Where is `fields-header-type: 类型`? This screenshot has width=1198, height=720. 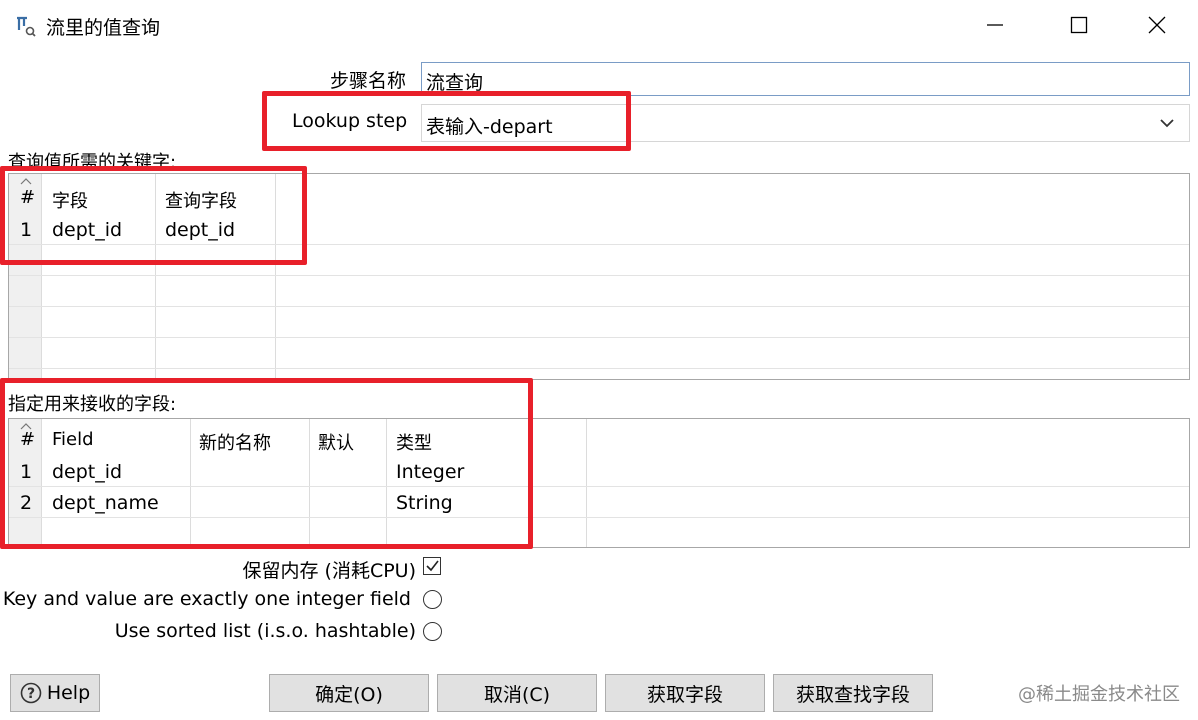 fields-header-type: 类型 is located at coordinates (414, 443).